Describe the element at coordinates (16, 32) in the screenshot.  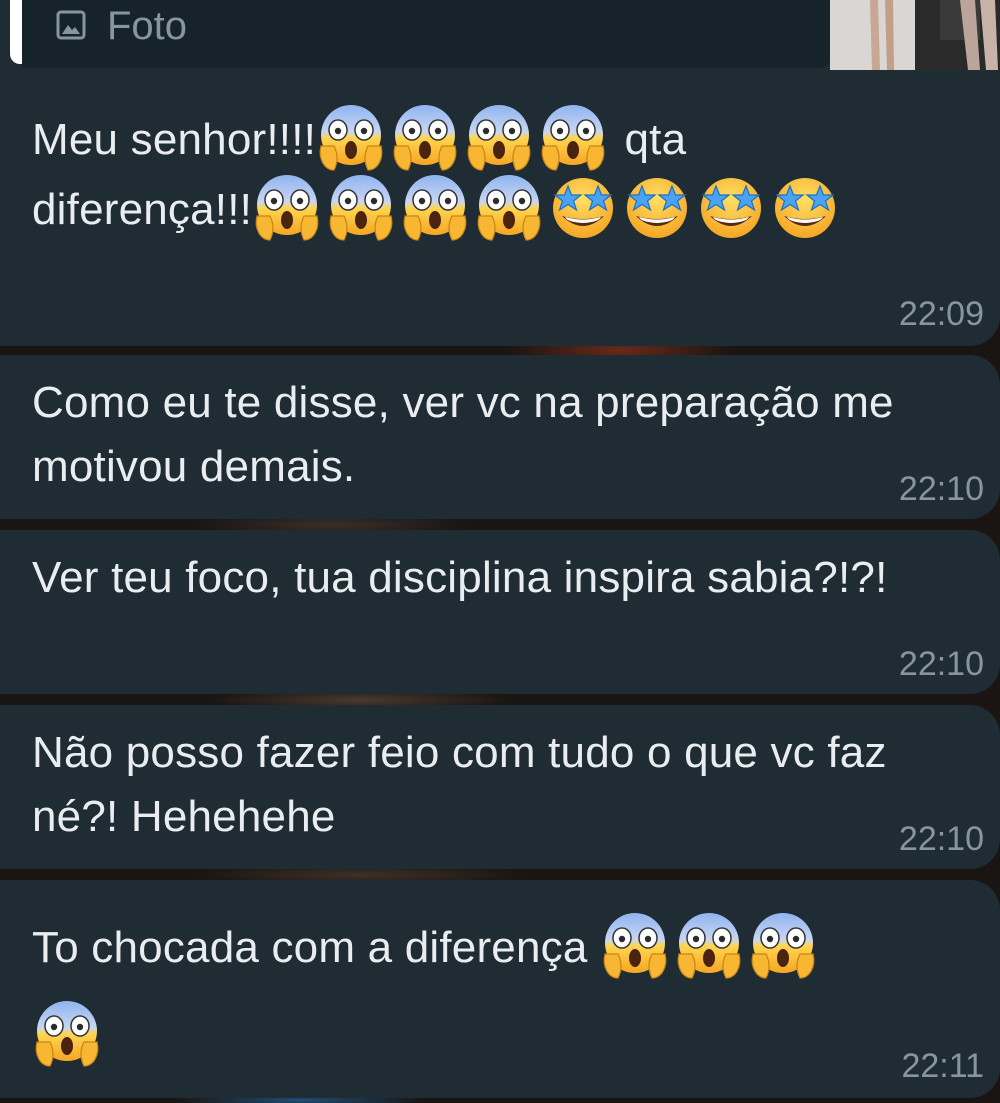
I see `reply-accent-bar` at that location.